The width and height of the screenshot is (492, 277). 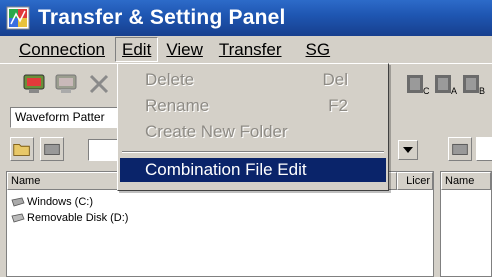 I want to click on remote-file-list: Name, so click(x=466, y=224).